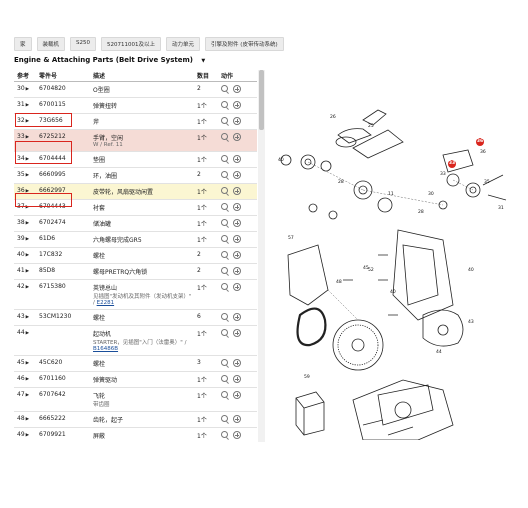  I want to click on table-row: 43▶ 53CM1230 螺栓 6, so click(135, 318).